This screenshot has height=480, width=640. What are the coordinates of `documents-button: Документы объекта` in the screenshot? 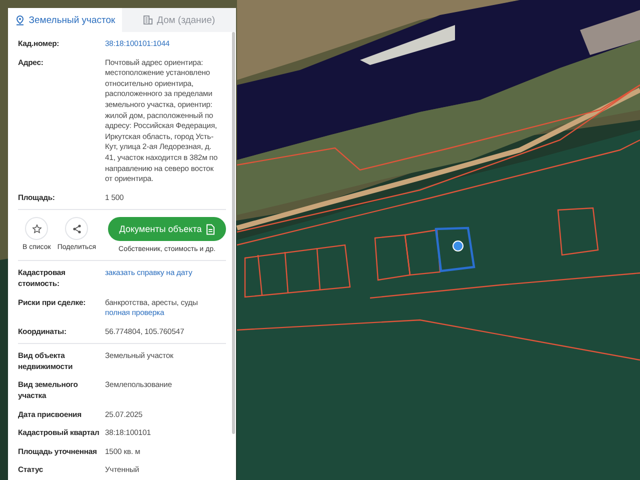 It's located at (167, 229).